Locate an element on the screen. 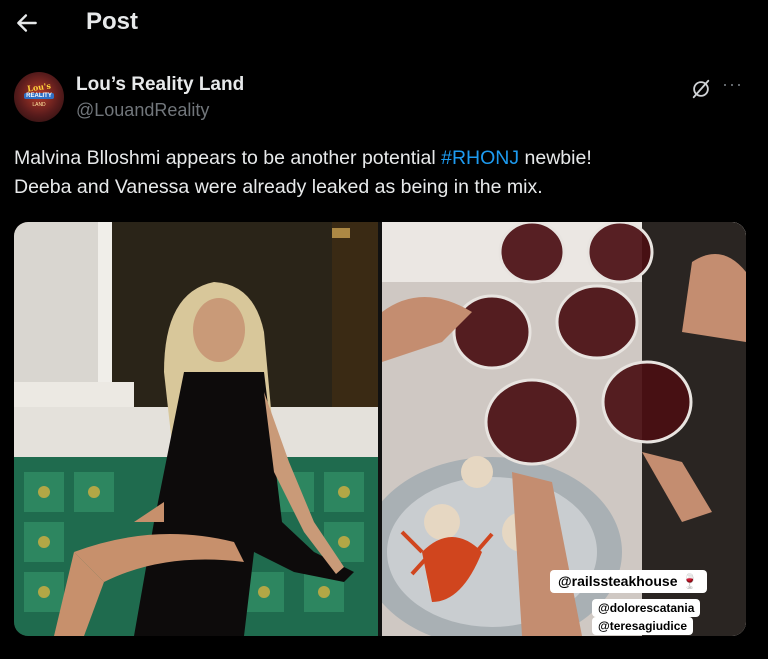 Image resolution: width=768 pixels, height=659 pixels. author-display-name: Lou’s Reality Land is located at coordinates (160, 85).